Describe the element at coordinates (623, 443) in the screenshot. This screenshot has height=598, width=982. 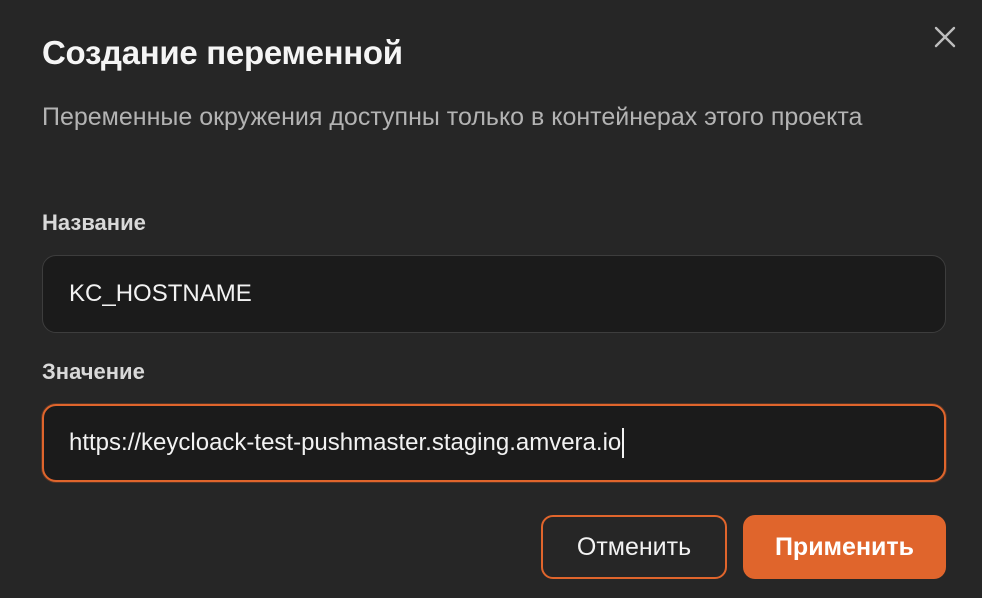
I see `text-caret` at that location.